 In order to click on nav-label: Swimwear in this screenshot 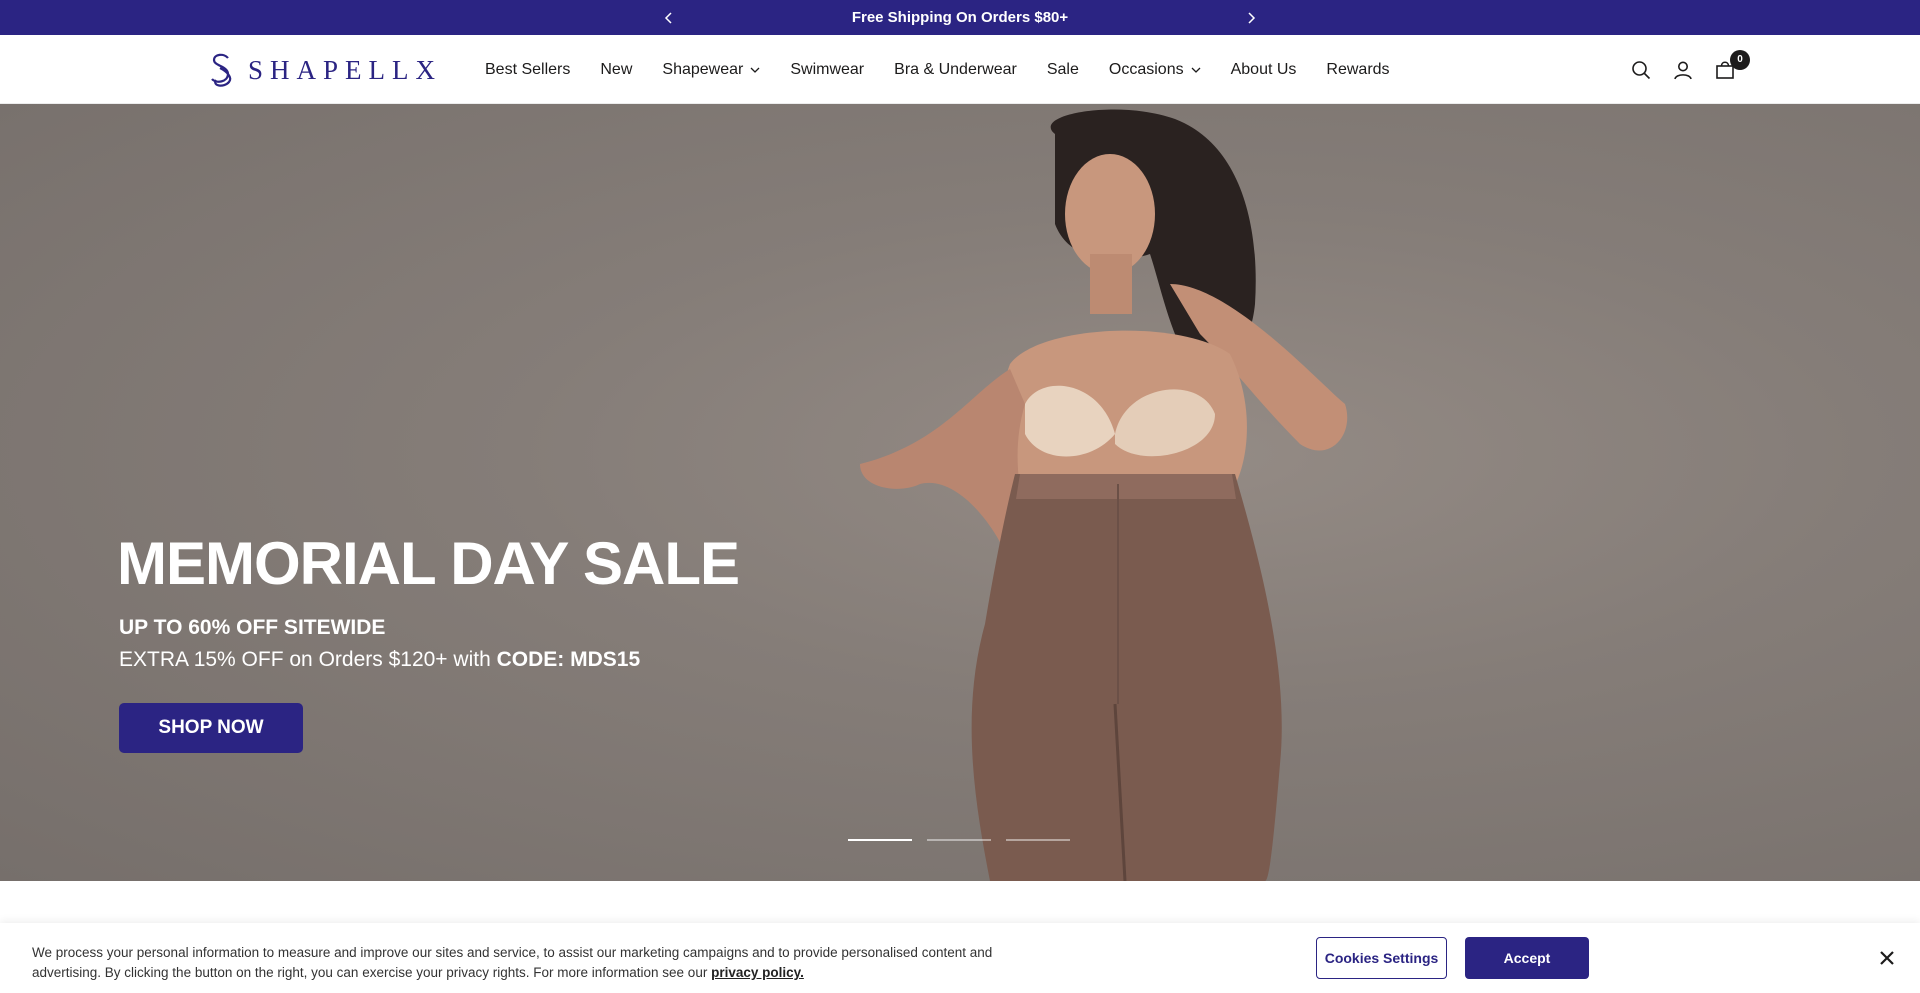, I will do `click(827, 69)`.